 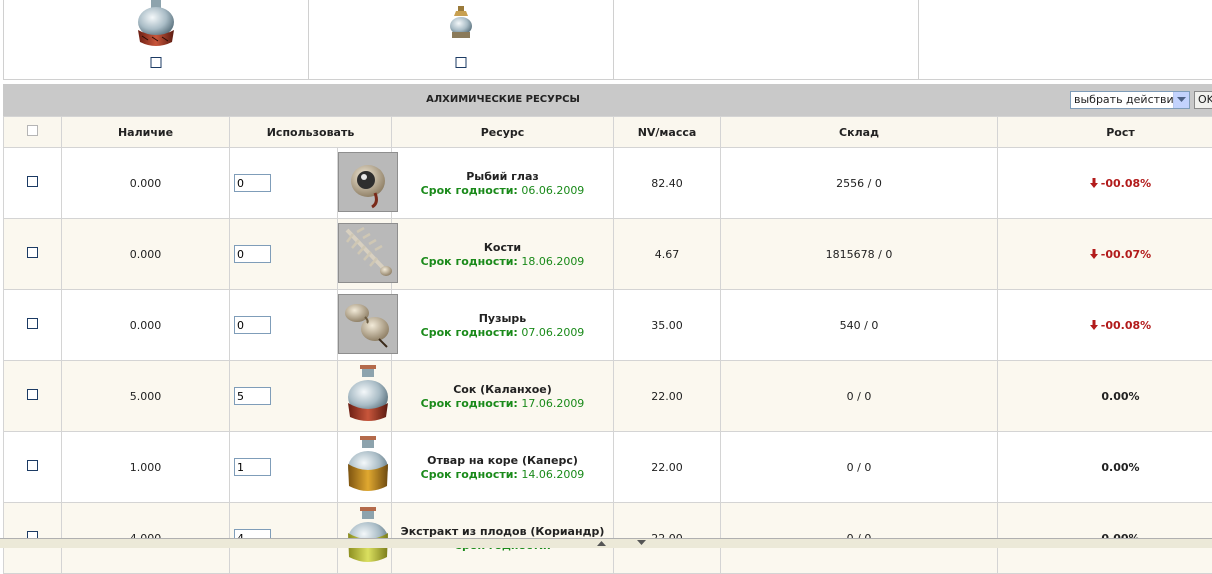 What do you see at coordinates (552, 403) in the screenshot?
I see `expiry-date: 17.06.2009` at bounding box center [552, 403].